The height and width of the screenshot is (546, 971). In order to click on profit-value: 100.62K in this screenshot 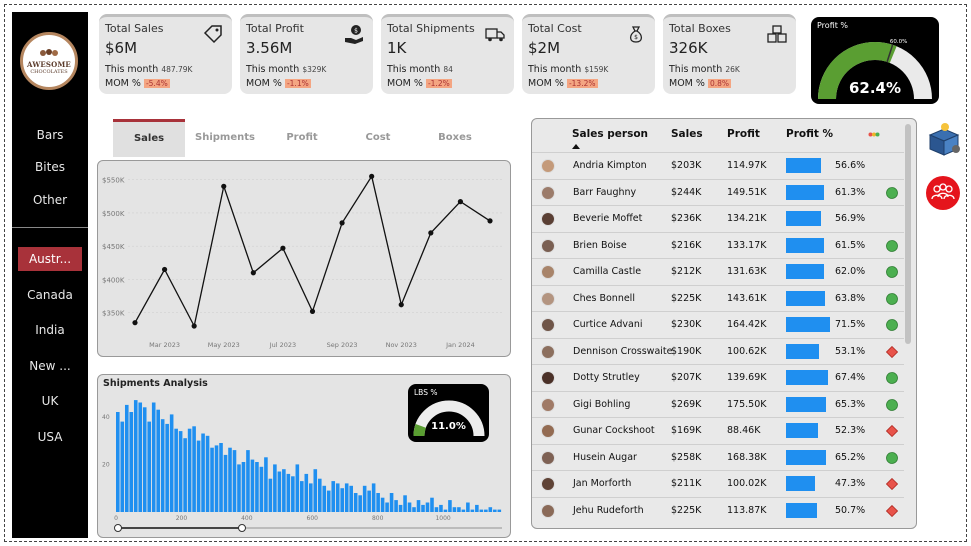, I will do `click(747, 351)`.